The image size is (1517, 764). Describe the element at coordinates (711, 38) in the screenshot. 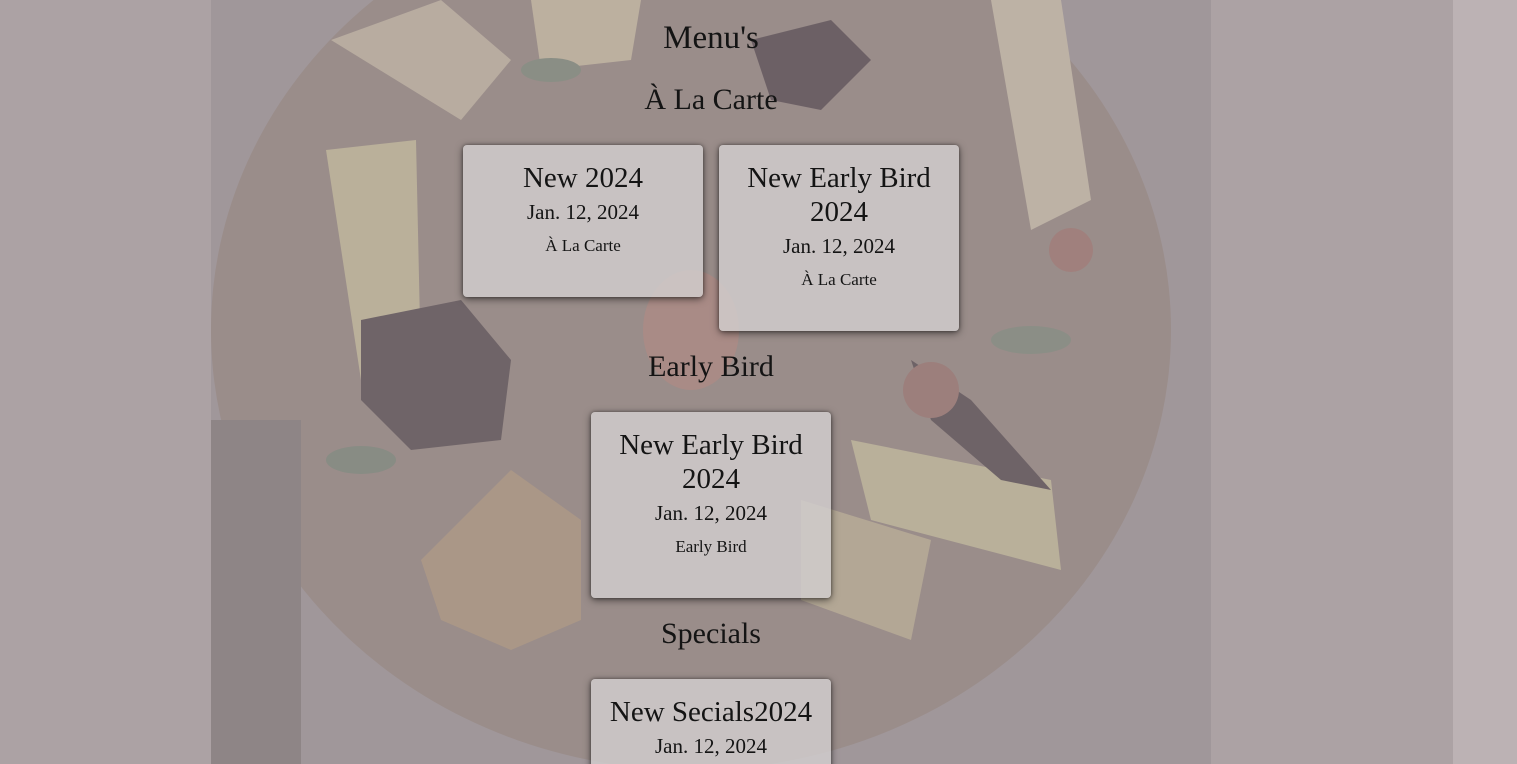

I see `page-title: Menu's` at that location.